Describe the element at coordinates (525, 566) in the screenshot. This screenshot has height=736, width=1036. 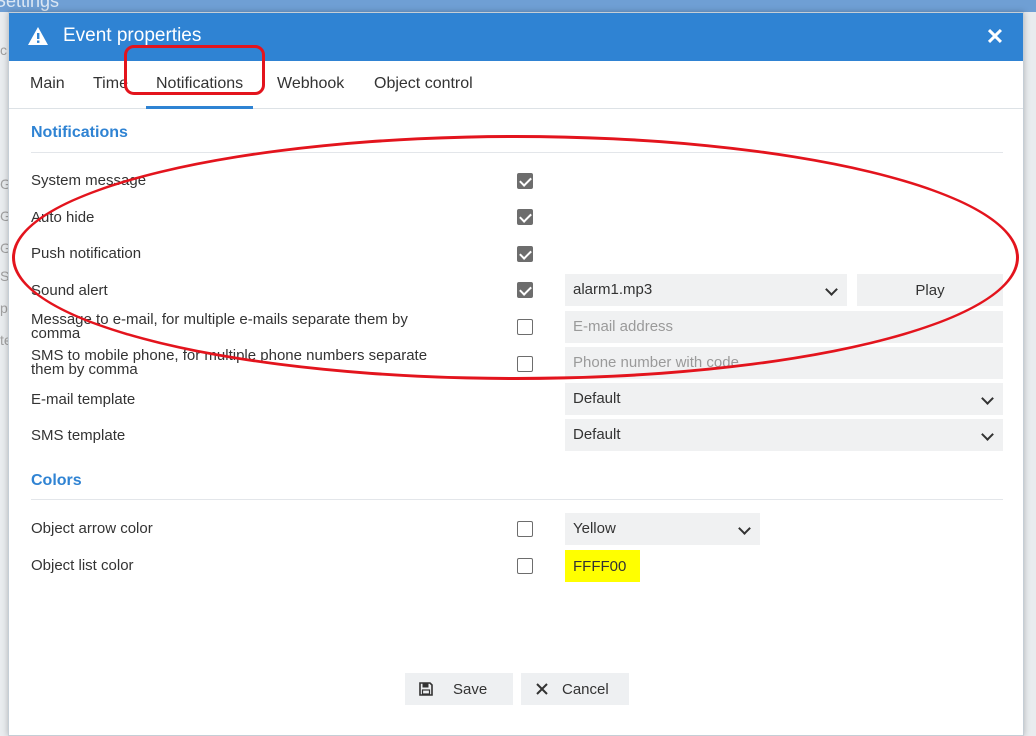
I see `object-list-color-checkbox` at that location.